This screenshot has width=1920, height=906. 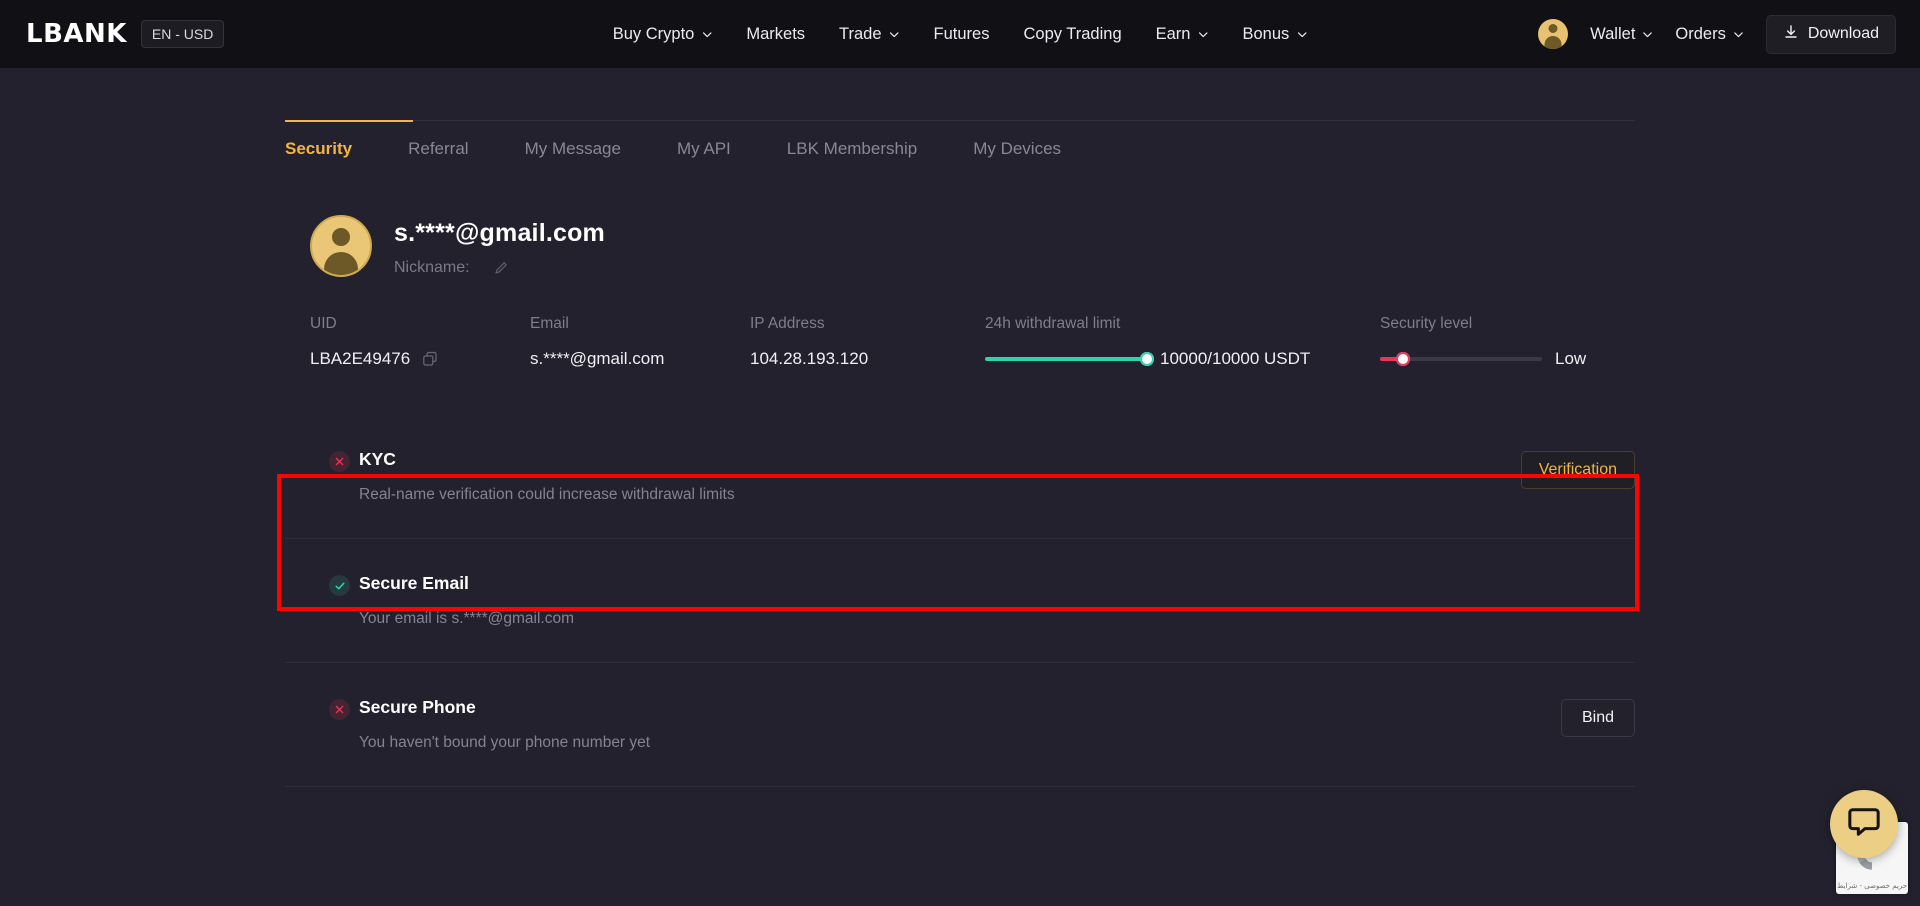 I want to click on kyc-title: KYC, so click(x=377, y=459).